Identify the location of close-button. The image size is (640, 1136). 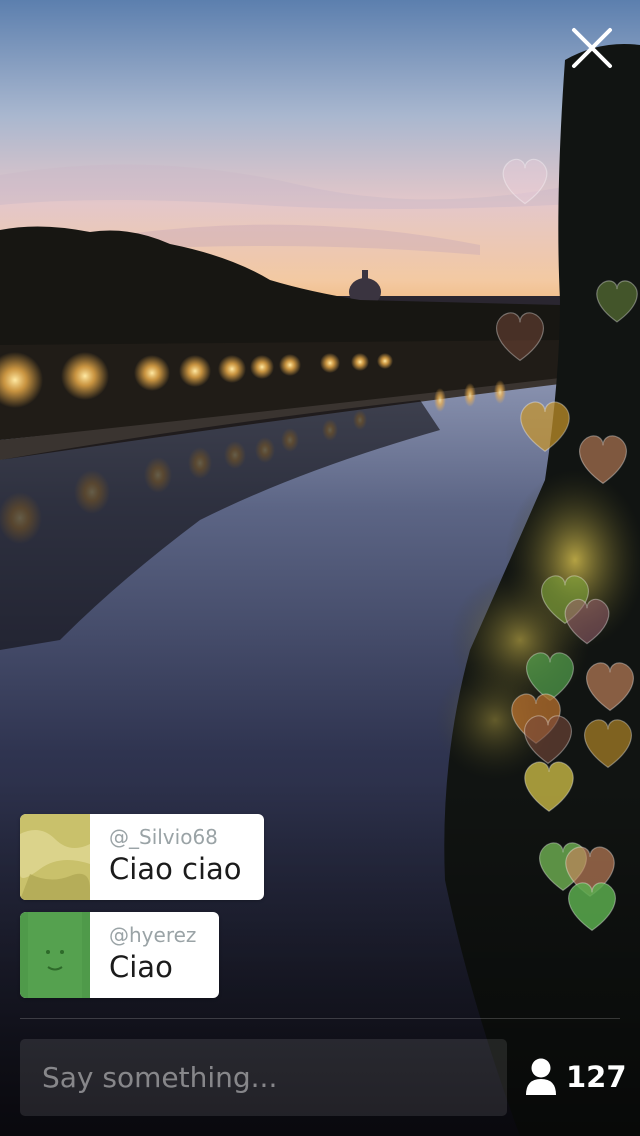
(592, 48).